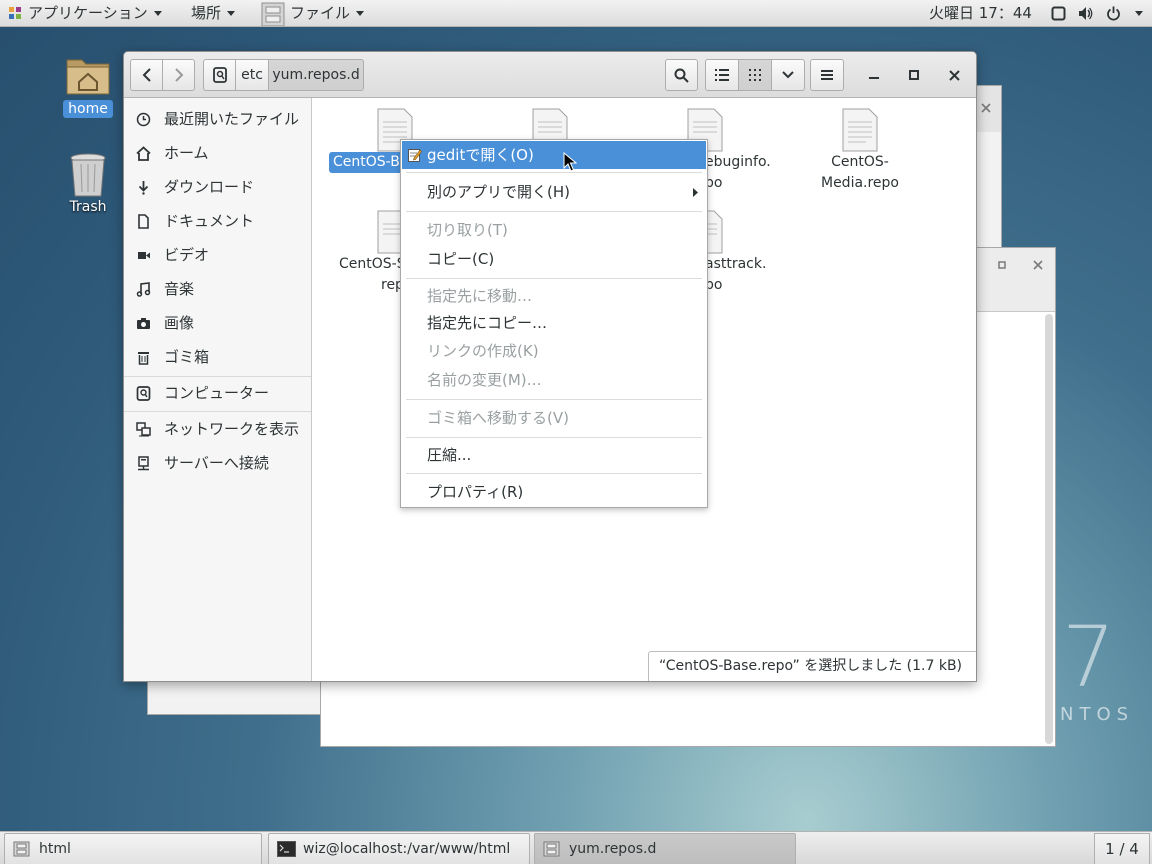 Image resolution: width=1152 pixels, height=864 pixels. I want to click on sidebar-item-pictures: 画像, so click(217, 323).